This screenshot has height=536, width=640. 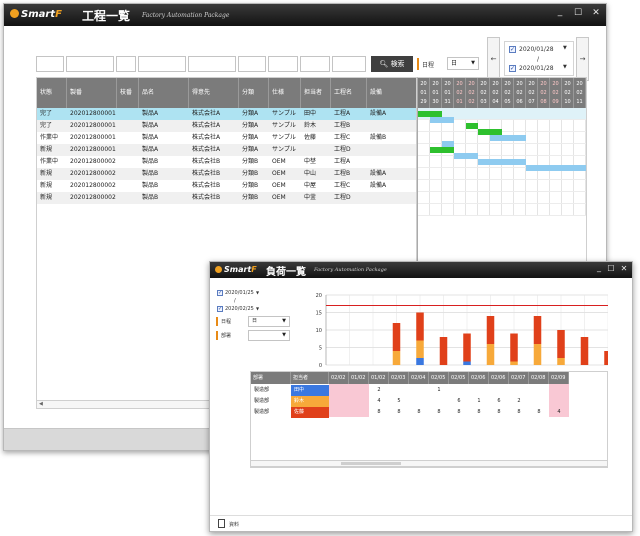 What do you see at coordinates (212, 64) in the screenshot?
I see `filter-customer-input` at bounding box center [212, 64].